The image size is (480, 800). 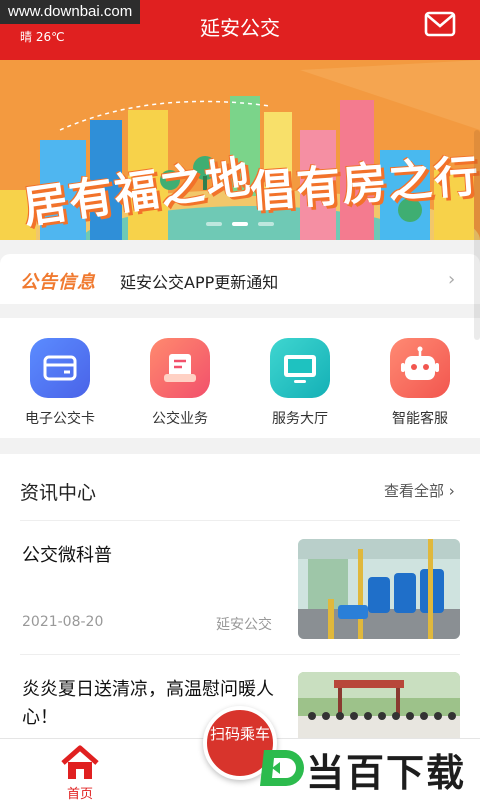 What do you see at coordinates (419, 490) in the screenshot?
I see `view-all-link: 查看全部 ›` at bounding box center [419, 490].